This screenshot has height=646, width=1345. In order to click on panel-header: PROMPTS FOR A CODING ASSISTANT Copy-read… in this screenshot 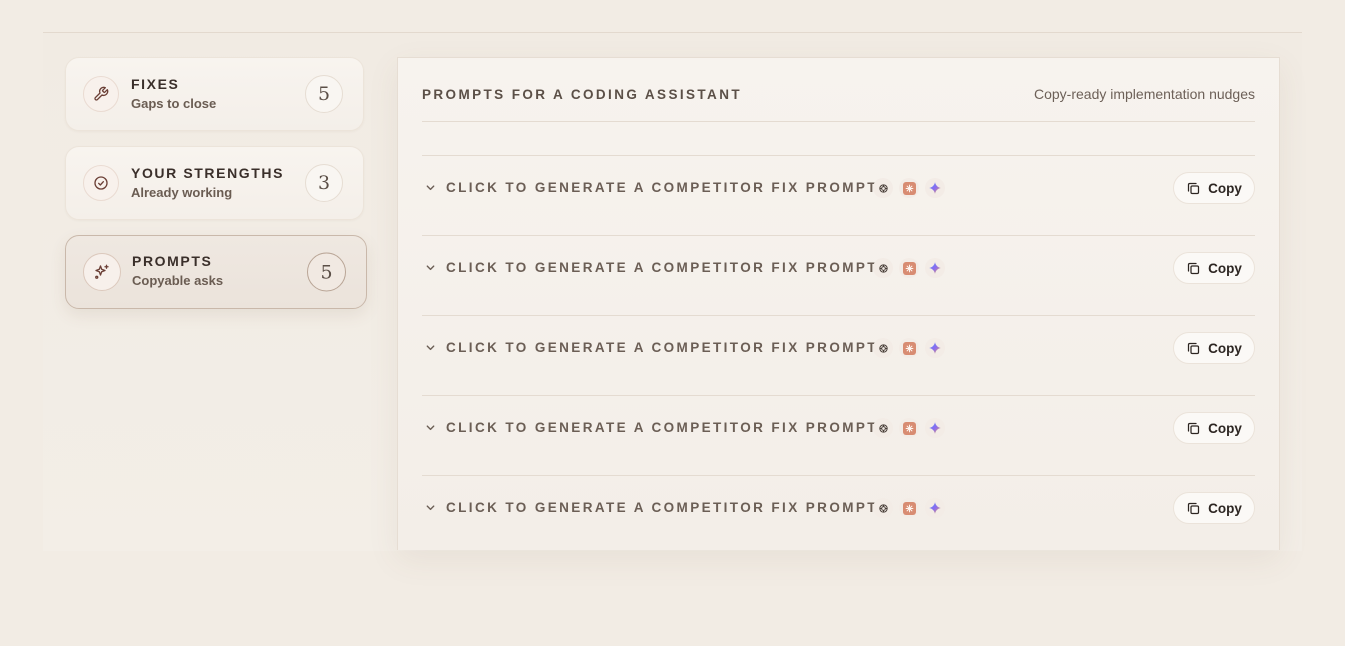, I will do `click(838, 103)`.